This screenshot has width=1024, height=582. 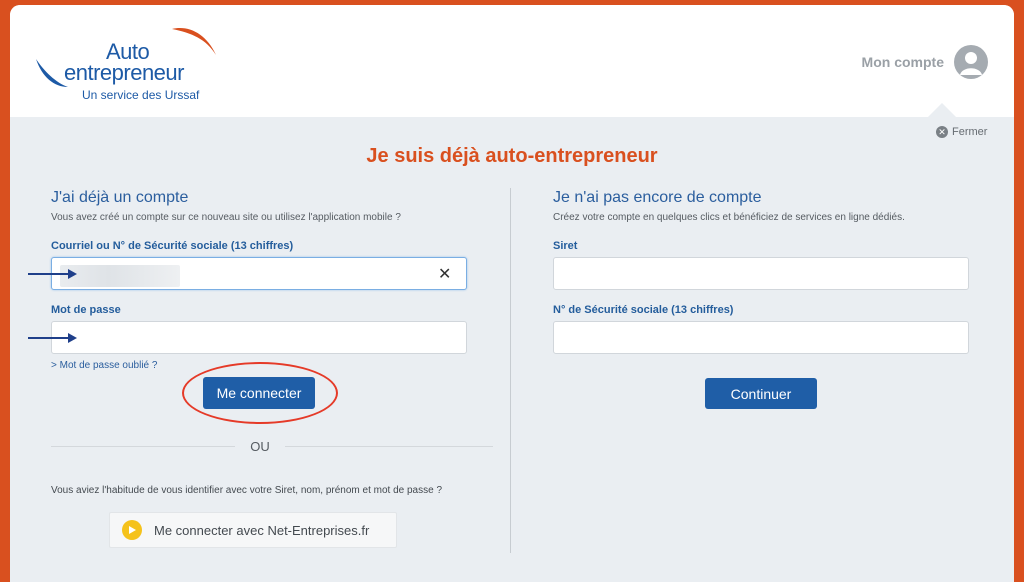 I want to click on password-label: Mot de passe, so click(x=86, y=310).